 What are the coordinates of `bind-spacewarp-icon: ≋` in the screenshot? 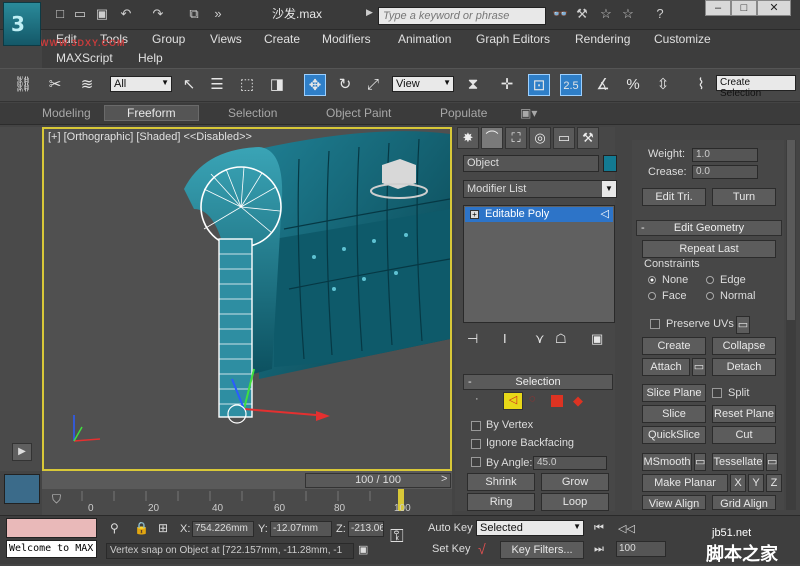 It's located at (87, 85).